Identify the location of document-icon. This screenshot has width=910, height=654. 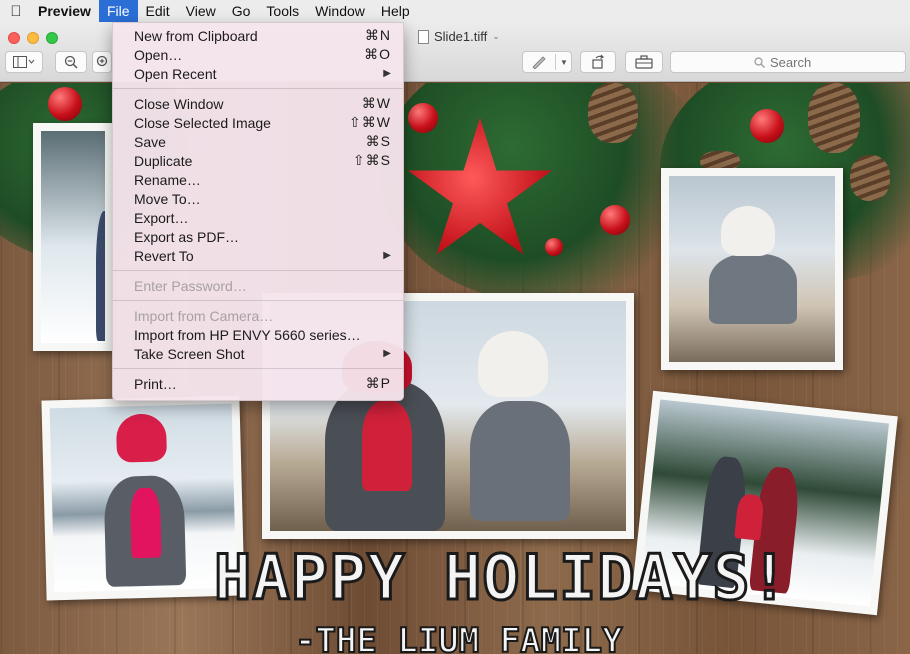
(423, 36).